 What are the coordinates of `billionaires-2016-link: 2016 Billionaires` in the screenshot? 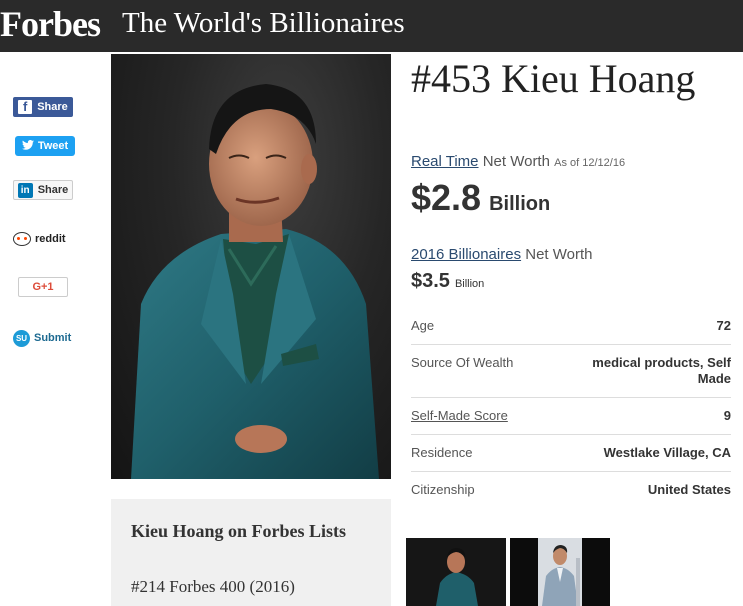 It's located at (466, 254).